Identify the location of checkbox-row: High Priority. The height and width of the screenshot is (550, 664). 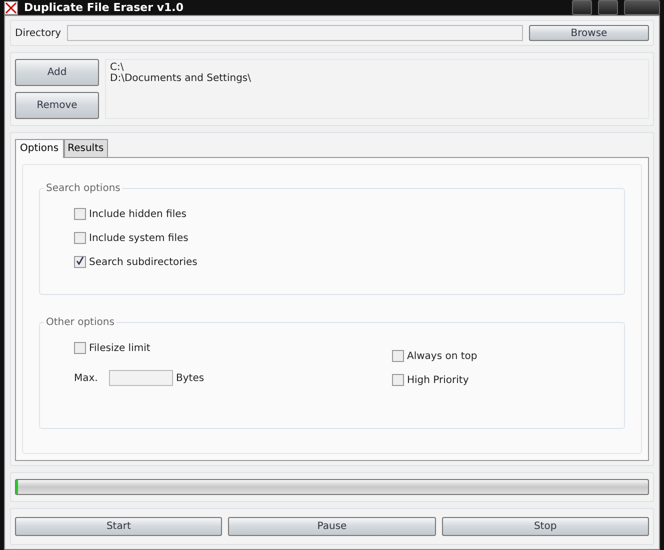
(492, 380).